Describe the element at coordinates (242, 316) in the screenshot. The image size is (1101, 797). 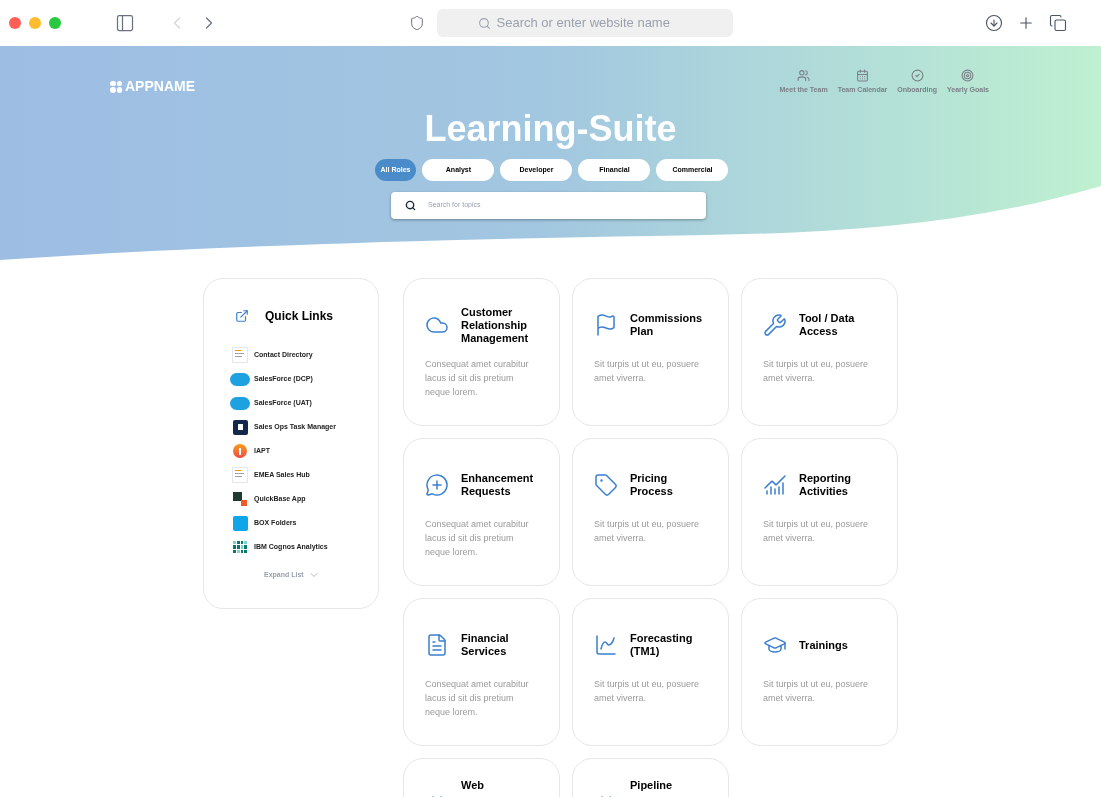
I see `external-link-icon` at that location.